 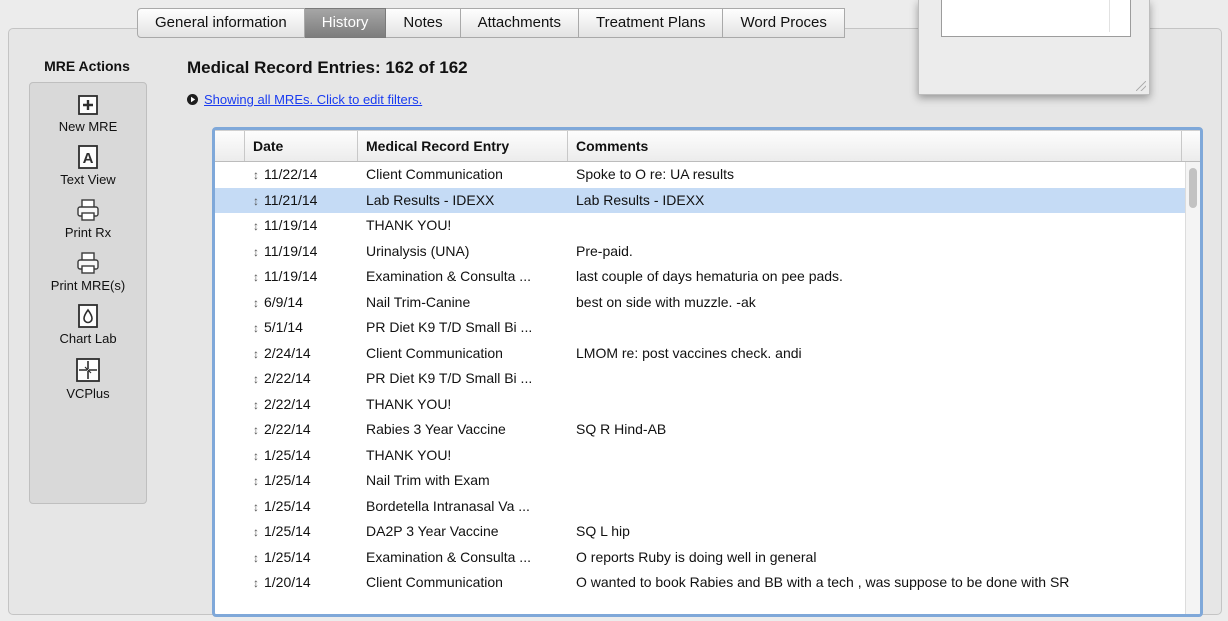 I want to click on tab-notes: Notes, so click(x=423, y=23).